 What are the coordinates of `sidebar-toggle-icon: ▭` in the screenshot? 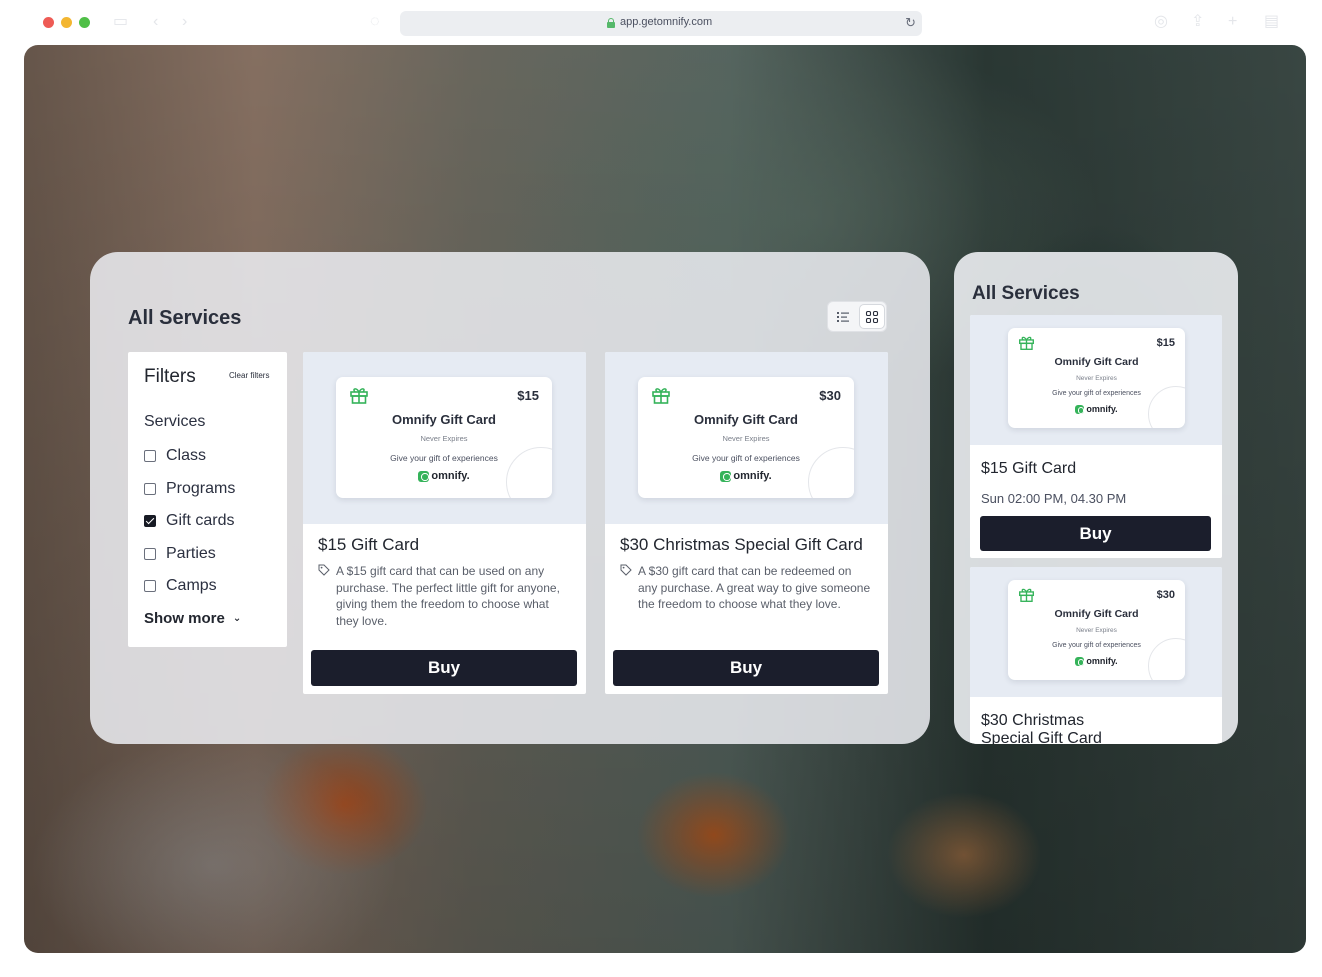 It's located at (120, 22).